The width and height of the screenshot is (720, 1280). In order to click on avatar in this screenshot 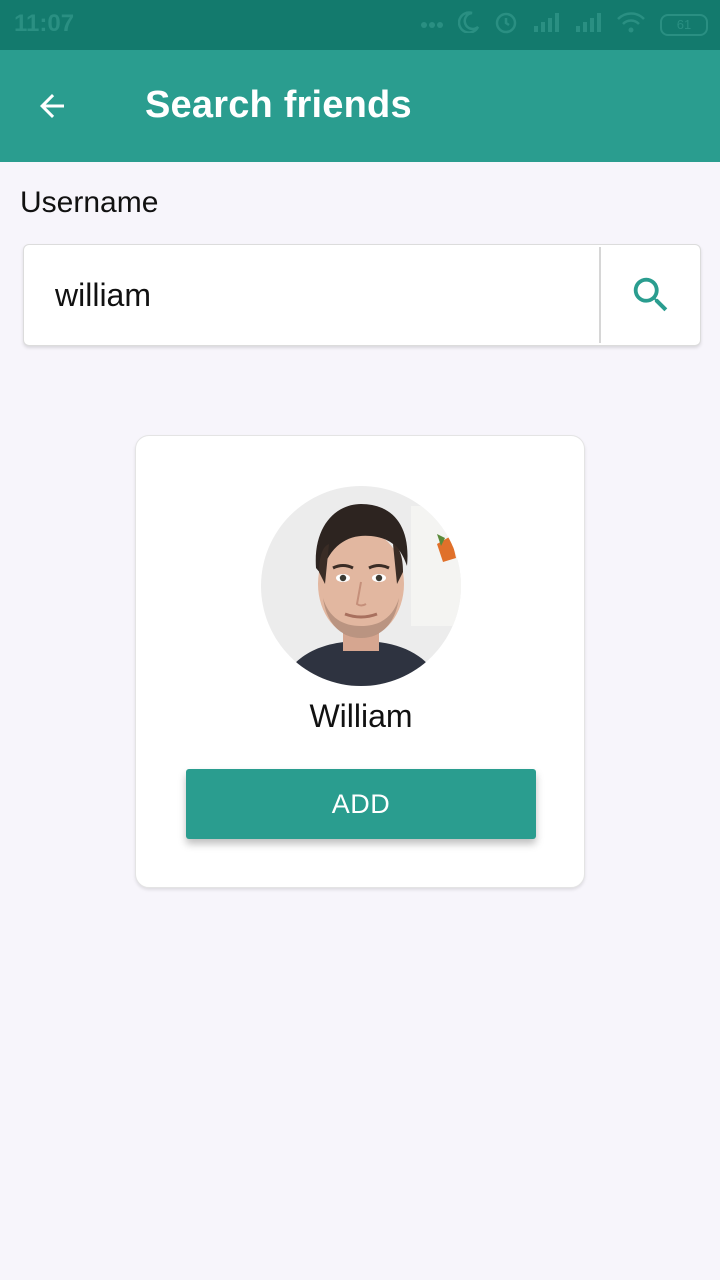, I will do `click(361, 586)`.